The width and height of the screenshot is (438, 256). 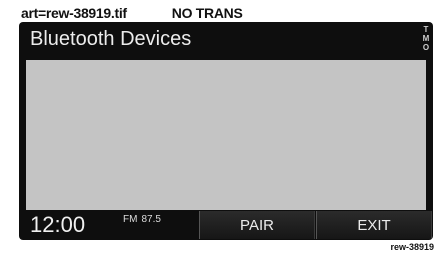 I want to click on side-status-label: TMO, so click(x=426, y=38).